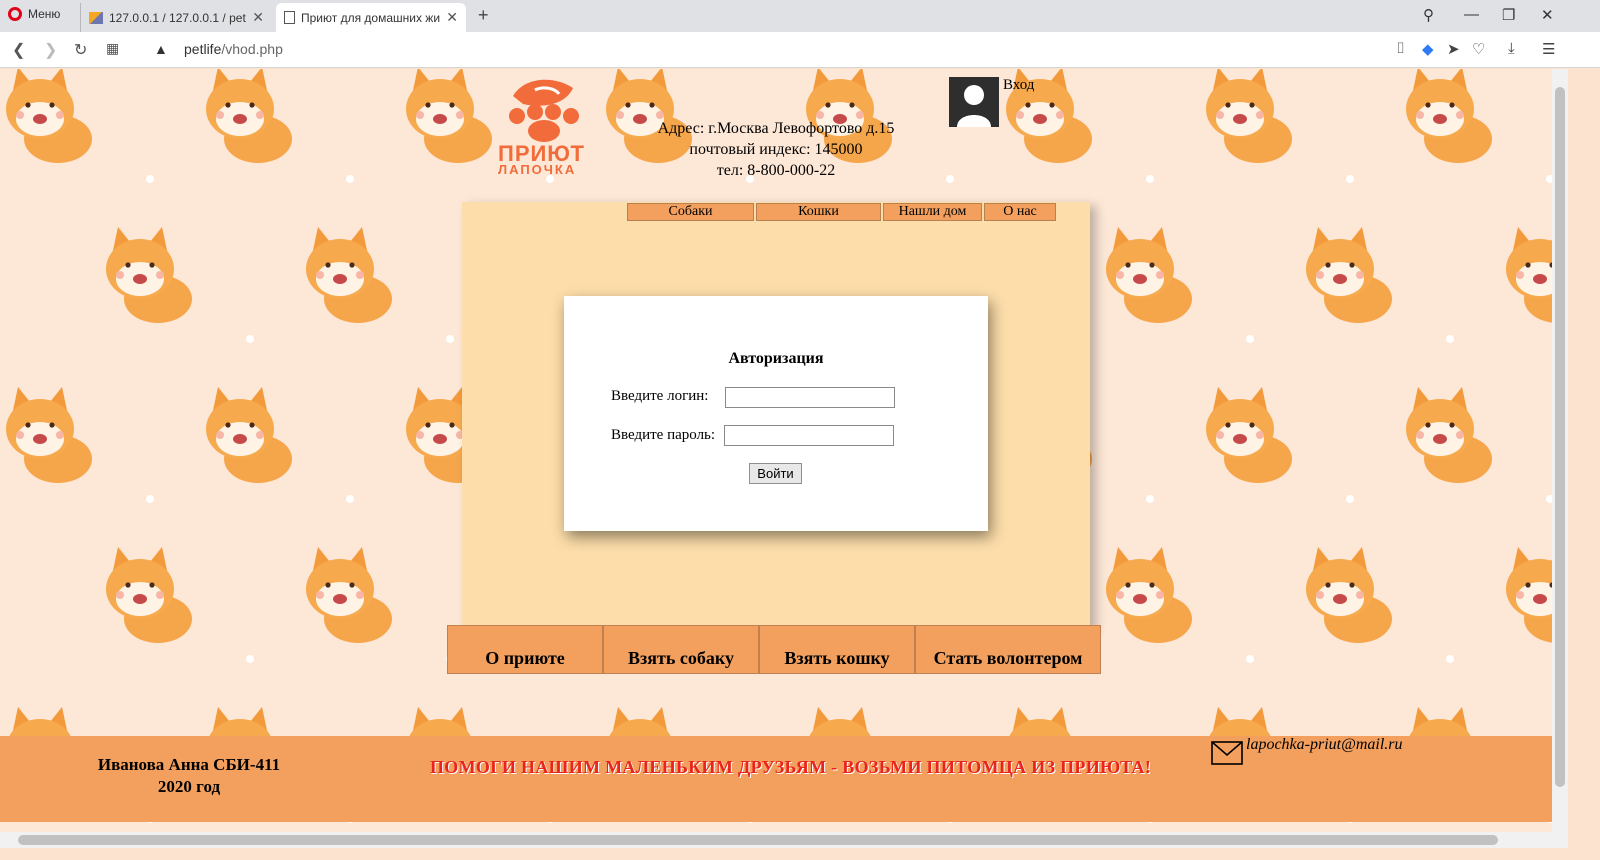 Image resolution: width=1600 pixels, height=860 pixels. I want to click on footer-author: Иванова Анна СБИ-411 2020 год, so click(189, 776).